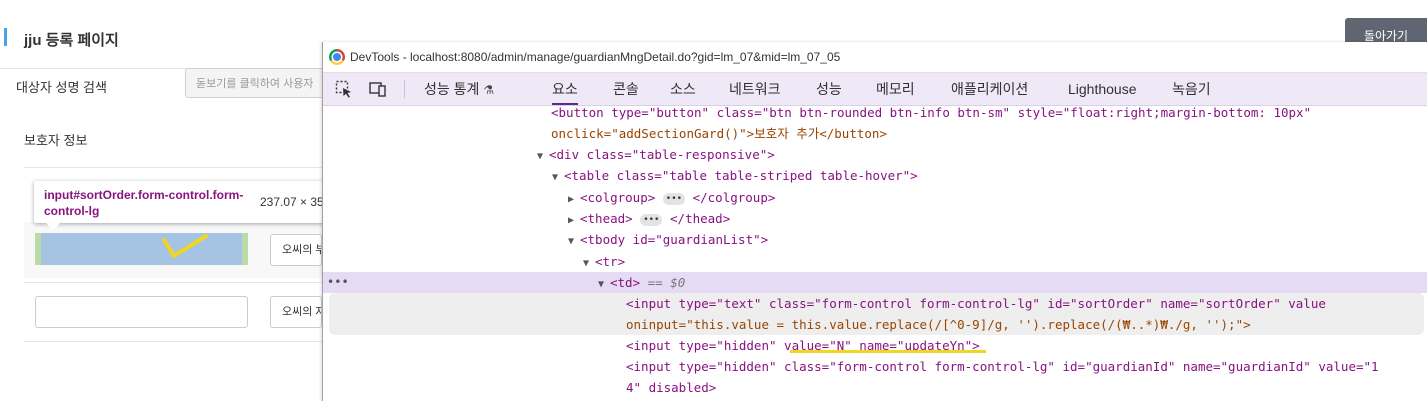 The height and width of the screenshot is (401, 1427). Describe the element at coordinates (378, 89) in the screenshot. I see `device-toolbar-icon` at that location.